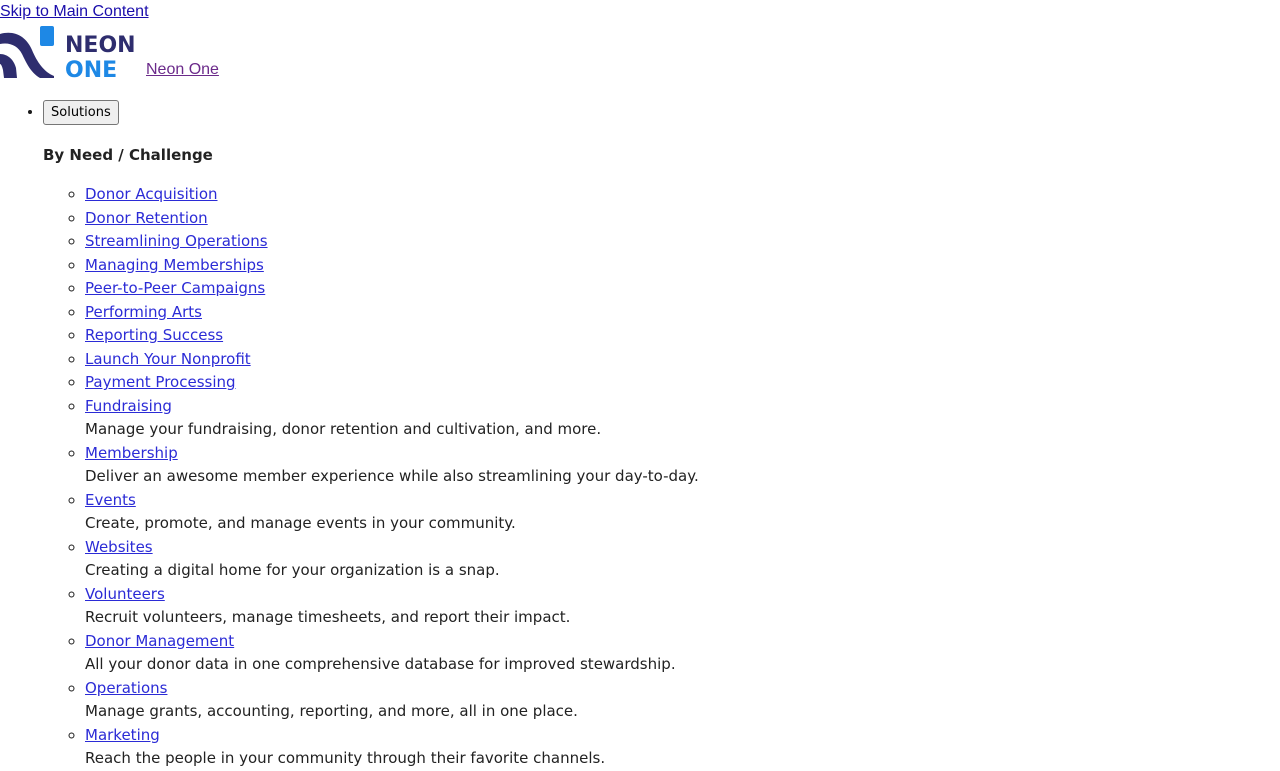 The width and height of the screenshot is (1280, 771). Describe the element at coordinates (81, 112) in the screenshot. I see `solutions-button: Solutions` at that location.